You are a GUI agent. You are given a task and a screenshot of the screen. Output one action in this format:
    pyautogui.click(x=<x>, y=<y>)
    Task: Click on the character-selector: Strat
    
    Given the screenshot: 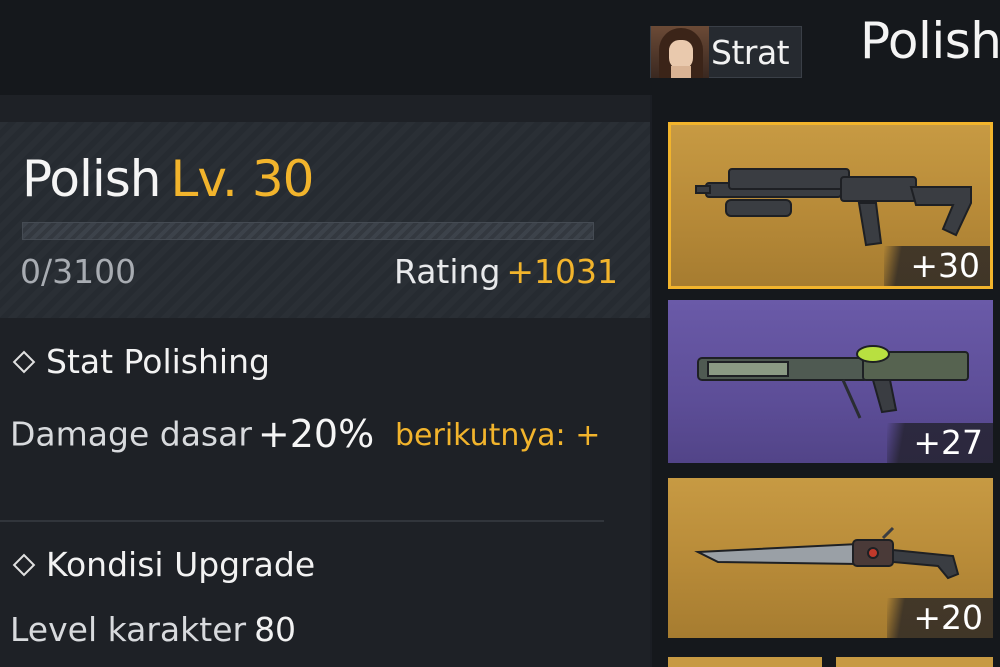 What is the action you would take?
    pyautogui.click(x=726, y=52)
    